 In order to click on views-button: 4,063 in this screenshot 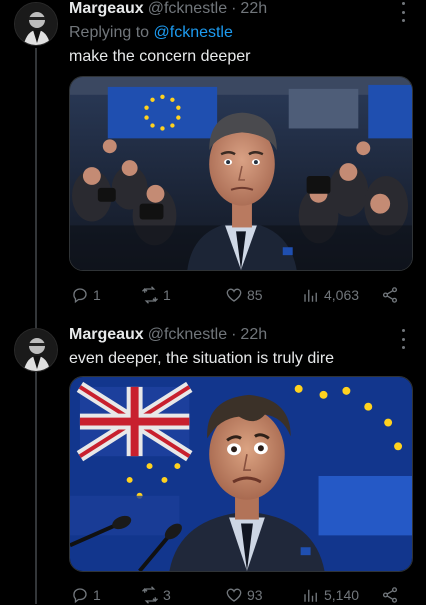, I will do `click(330, 295)`.